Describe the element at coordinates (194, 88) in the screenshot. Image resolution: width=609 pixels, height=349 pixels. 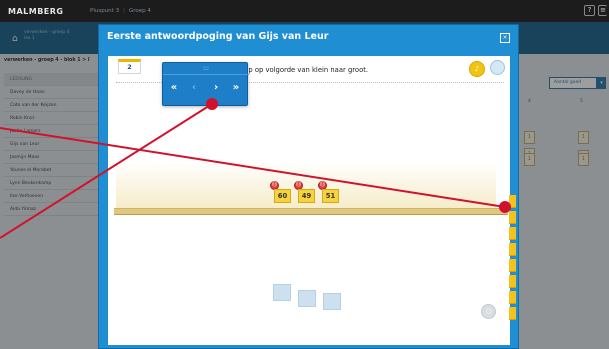
I see `previous-step-button: ‹` at that location.